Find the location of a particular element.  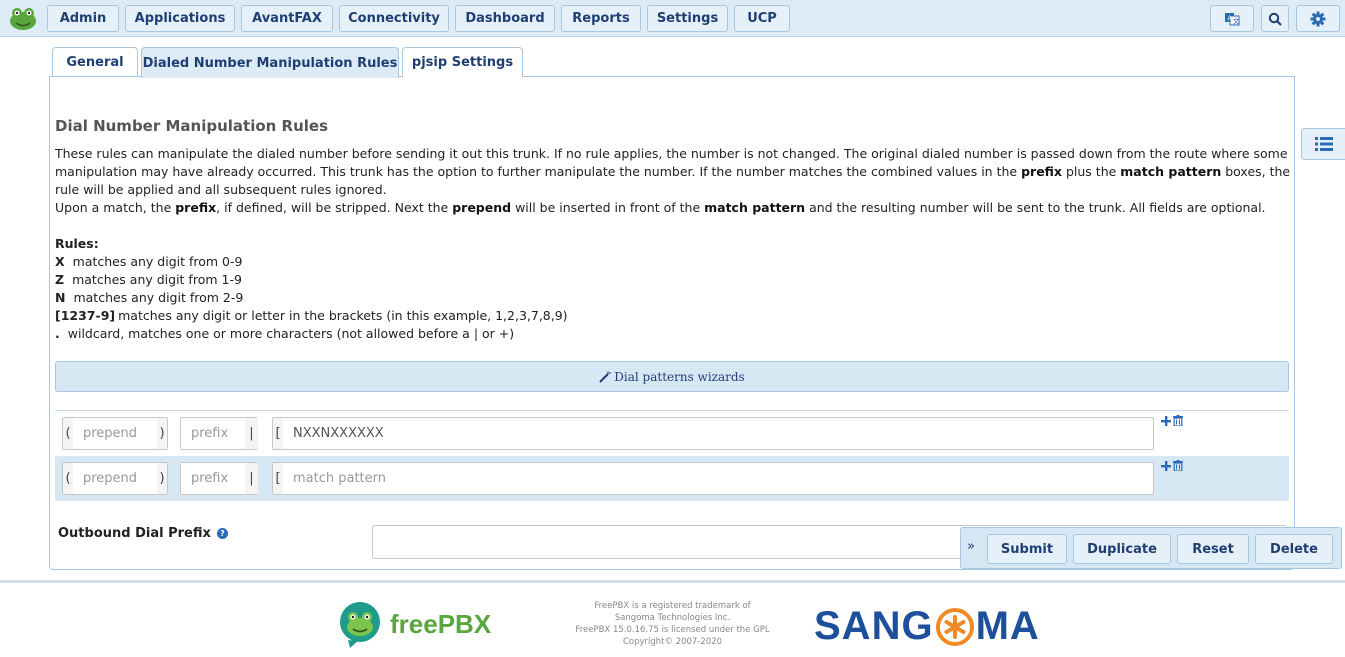

delete-button: Delete is located at coordinates (1294, 549).